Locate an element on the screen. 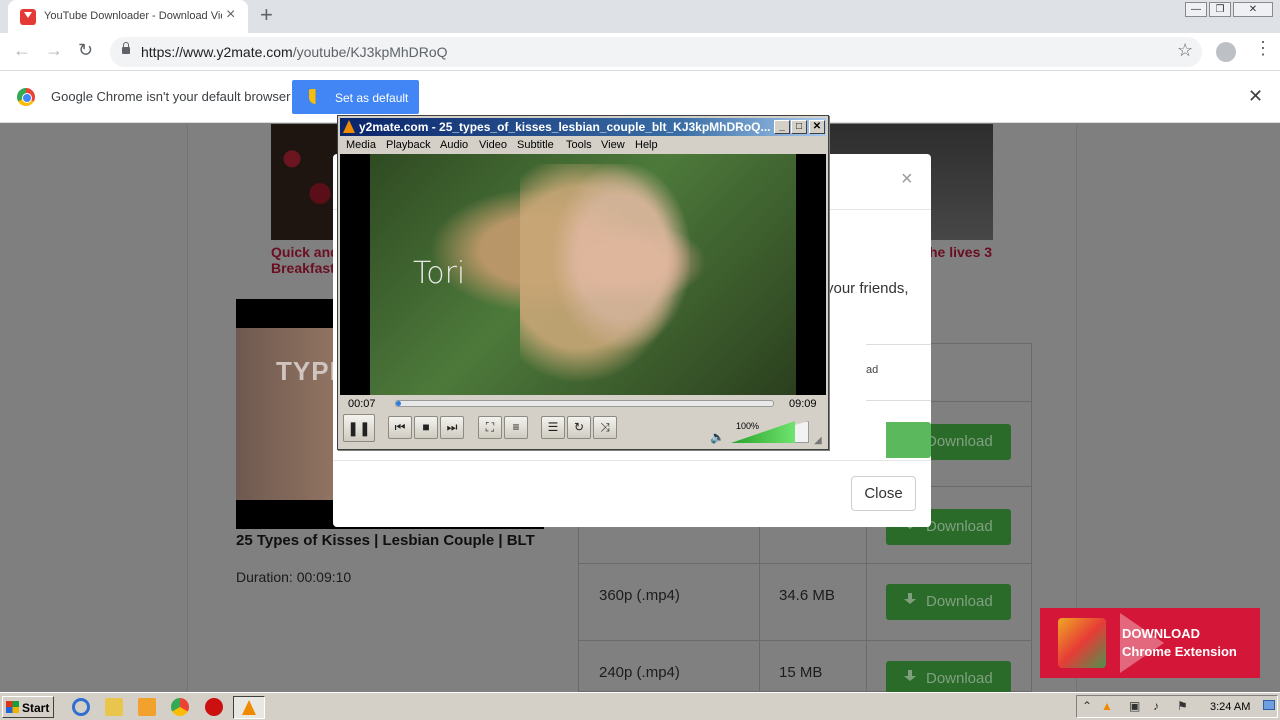 Image resolution: width=1280 pixels, height=720 pixels. vlc-close-button: ✕ is located at coordinates (817, 127).